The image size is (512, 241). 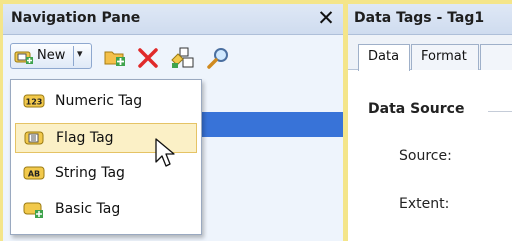 I want to click on basic-tag-icon, so click(x=33, y=210).